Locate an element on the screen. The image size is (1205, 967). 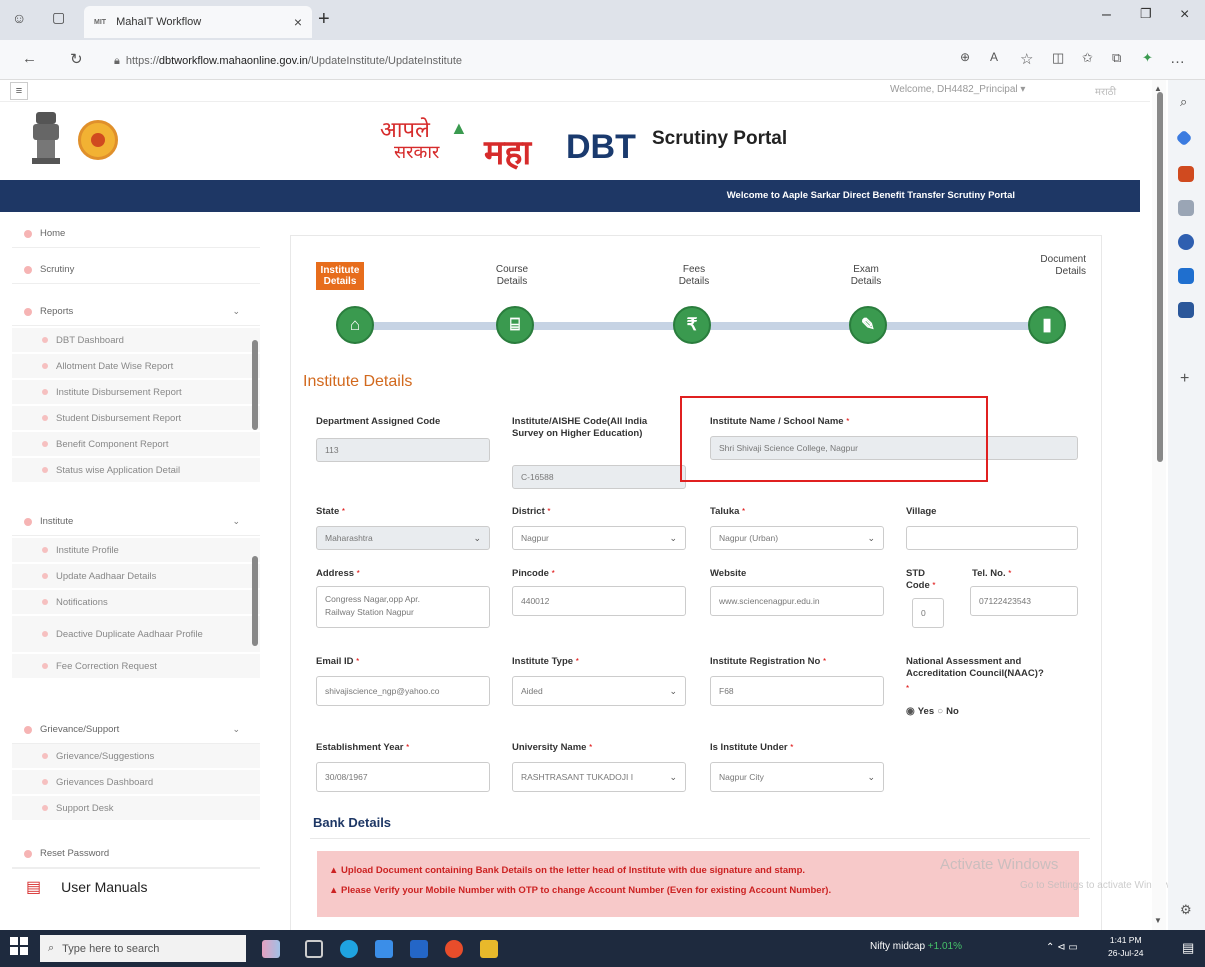
back-icon: ← is located at coordinates (29, 58).